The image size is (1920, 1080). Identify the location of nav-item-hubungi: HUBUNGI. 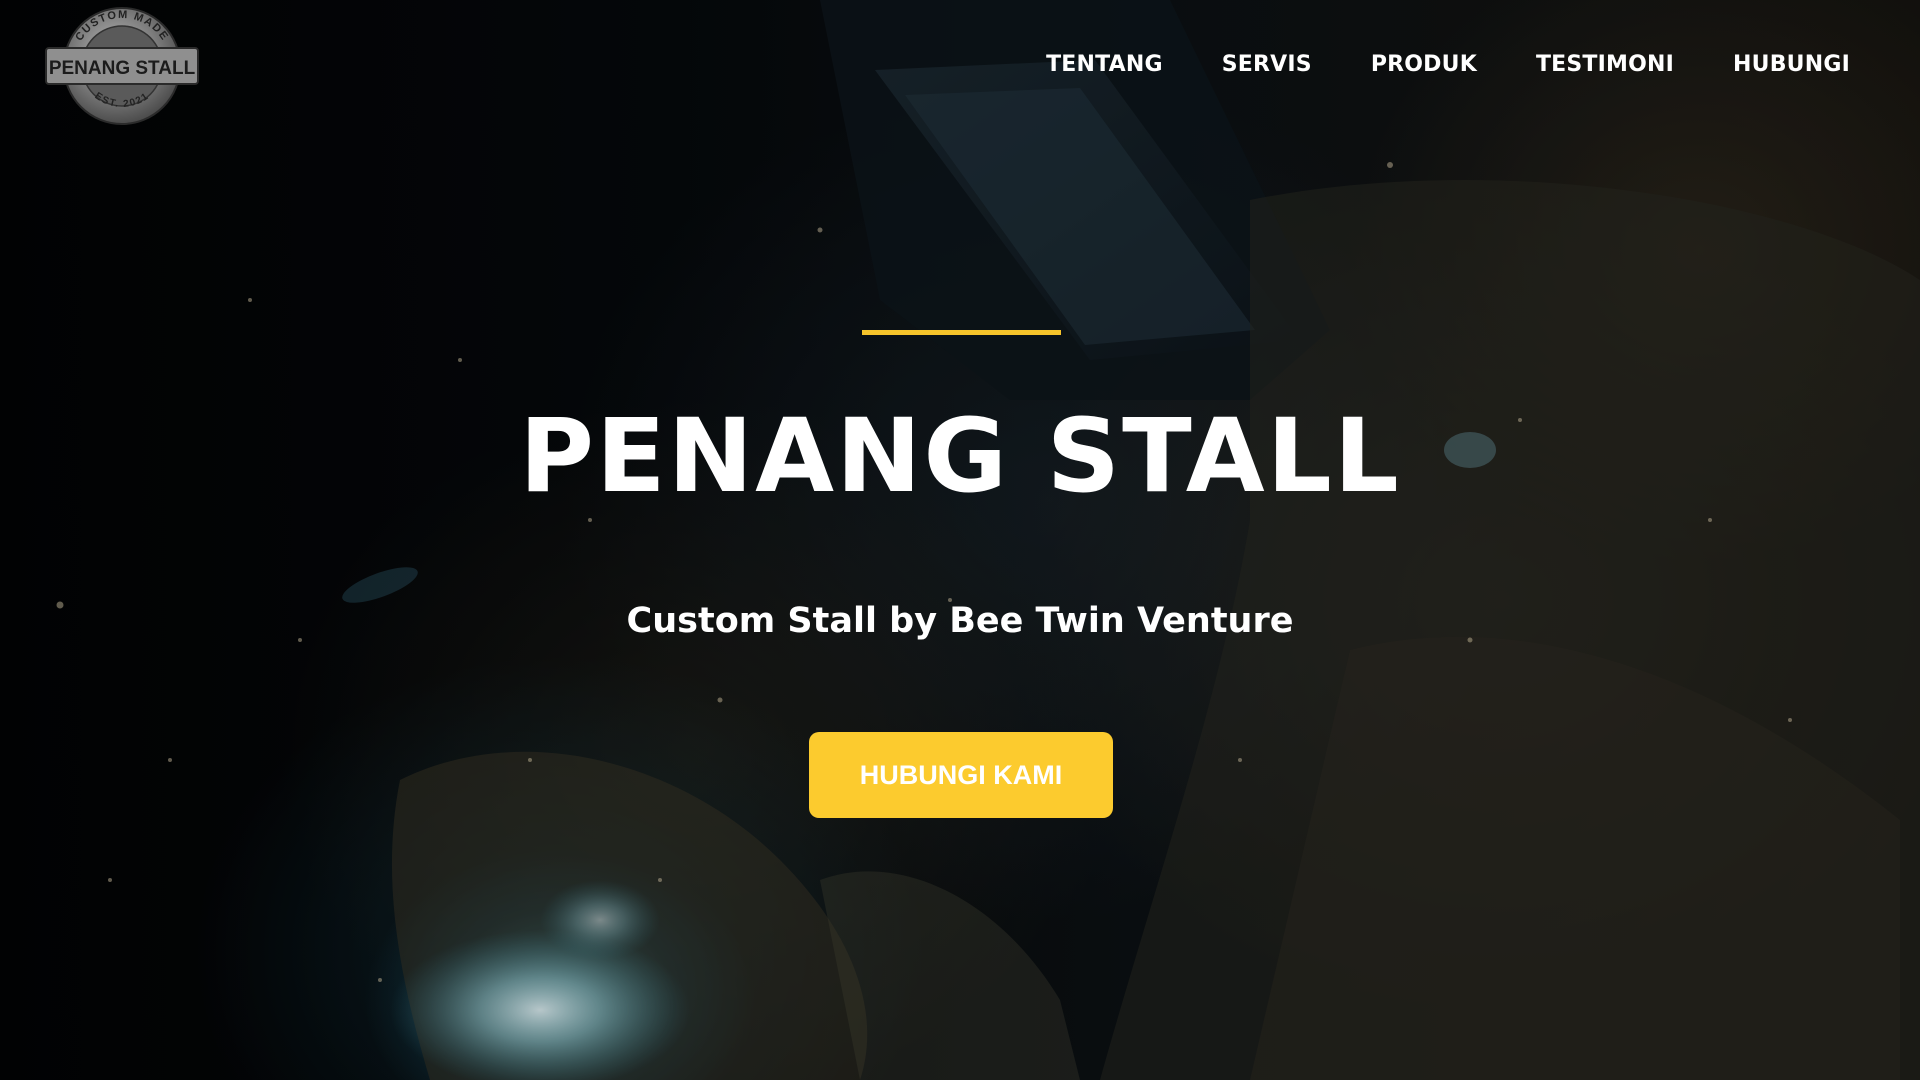
(1791, 65).